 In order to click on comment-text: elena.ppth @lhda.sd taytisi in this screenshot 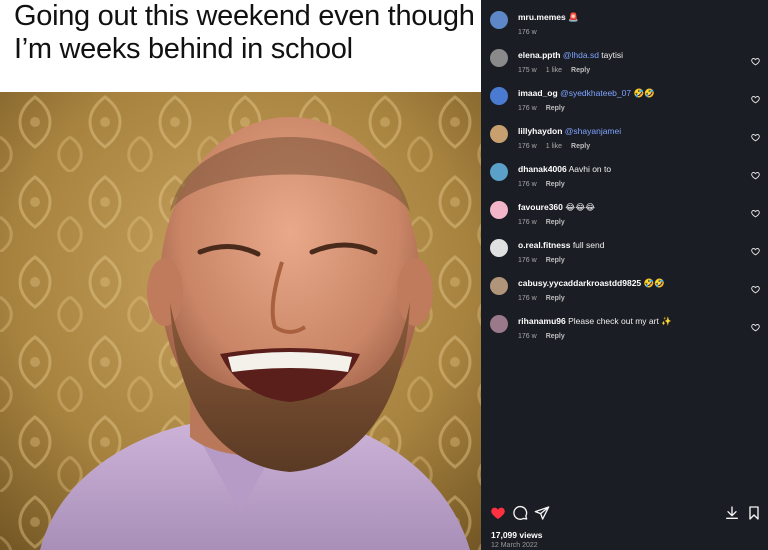, I will do `click(570, 55)`.